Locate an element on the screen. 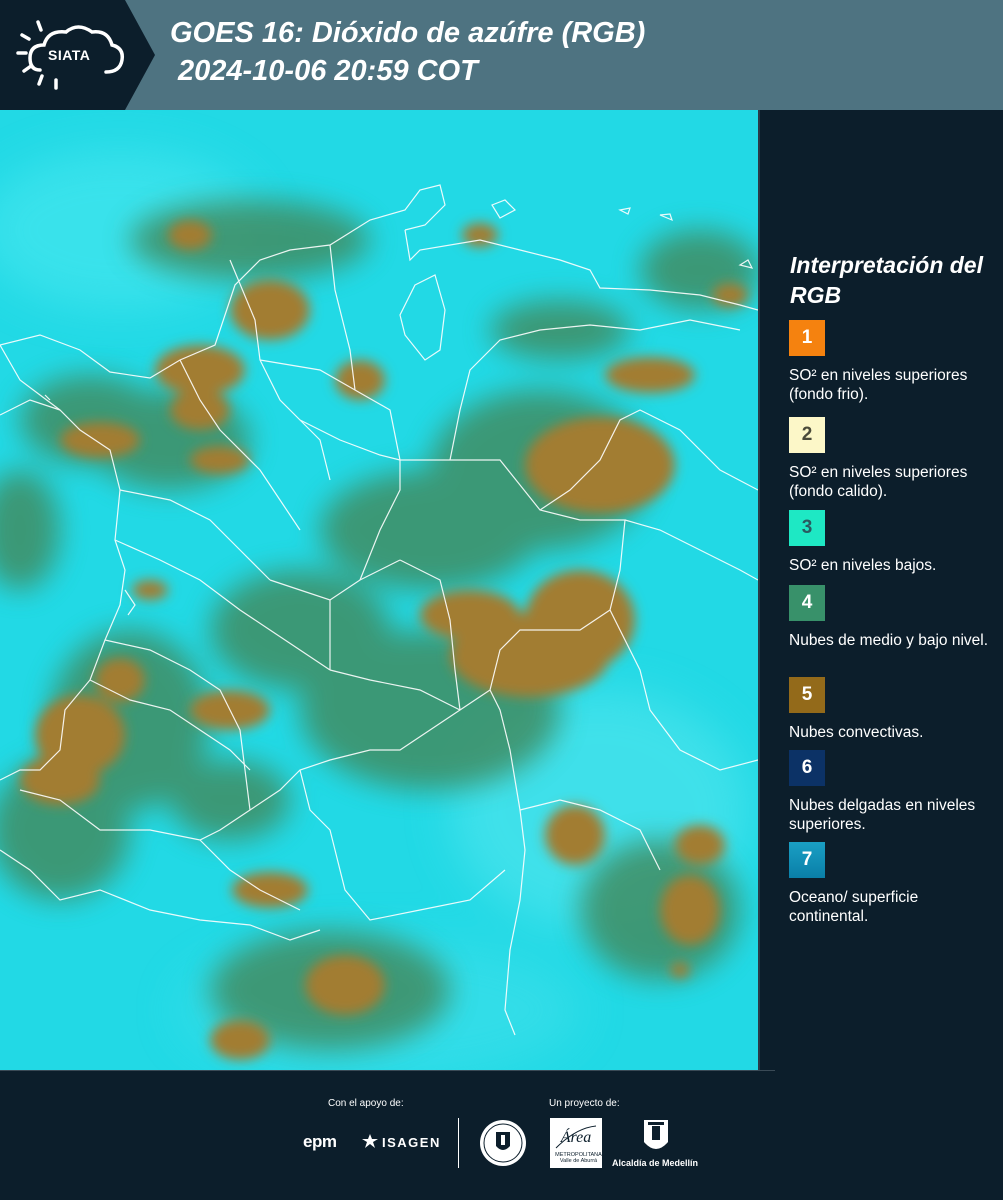 The width and height of the screenshot is (1003, 1200). legend-number-2: 2 is located at coordinates (807, 434).